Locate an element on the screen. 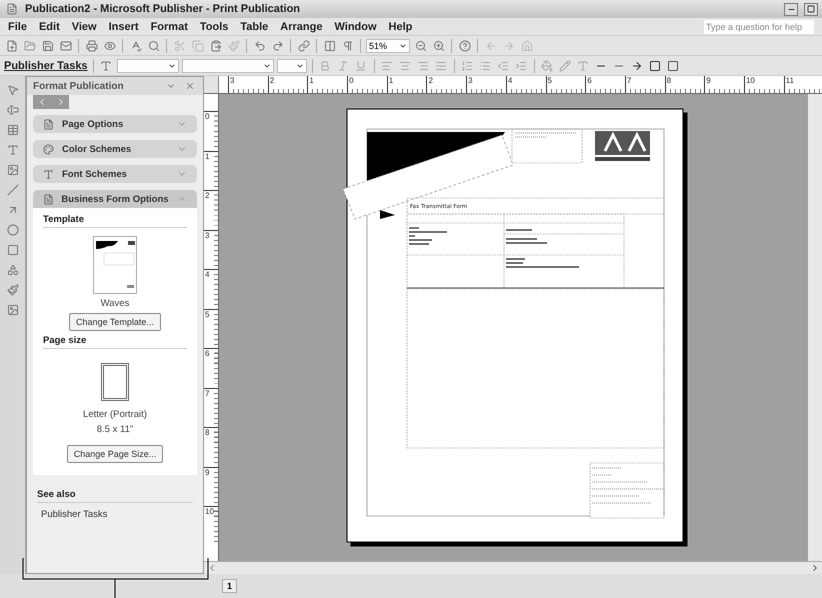 This screenshot has height=598, width=822. section-heading: Page size is located at coordinates (115, 342).